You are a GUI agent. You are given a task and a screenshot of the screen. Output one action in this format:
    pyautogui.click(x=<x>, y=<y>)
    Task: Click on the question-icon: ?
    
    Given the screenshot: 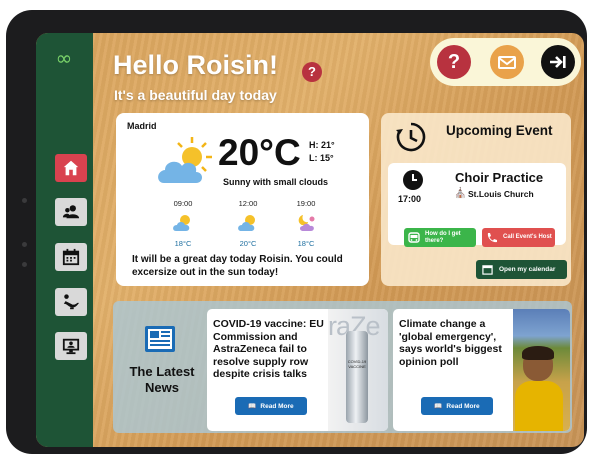 What is the action you would take?
    pyautogui.click(x=454, y=61)
    